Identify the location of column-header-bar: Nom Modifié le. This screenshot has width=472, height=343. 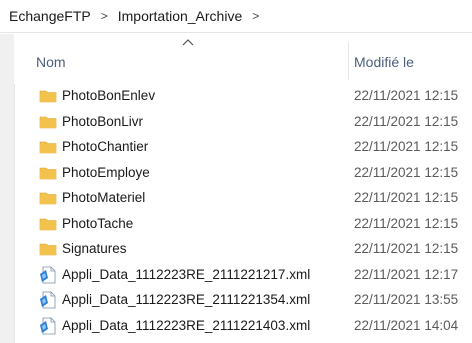
(243, 59).